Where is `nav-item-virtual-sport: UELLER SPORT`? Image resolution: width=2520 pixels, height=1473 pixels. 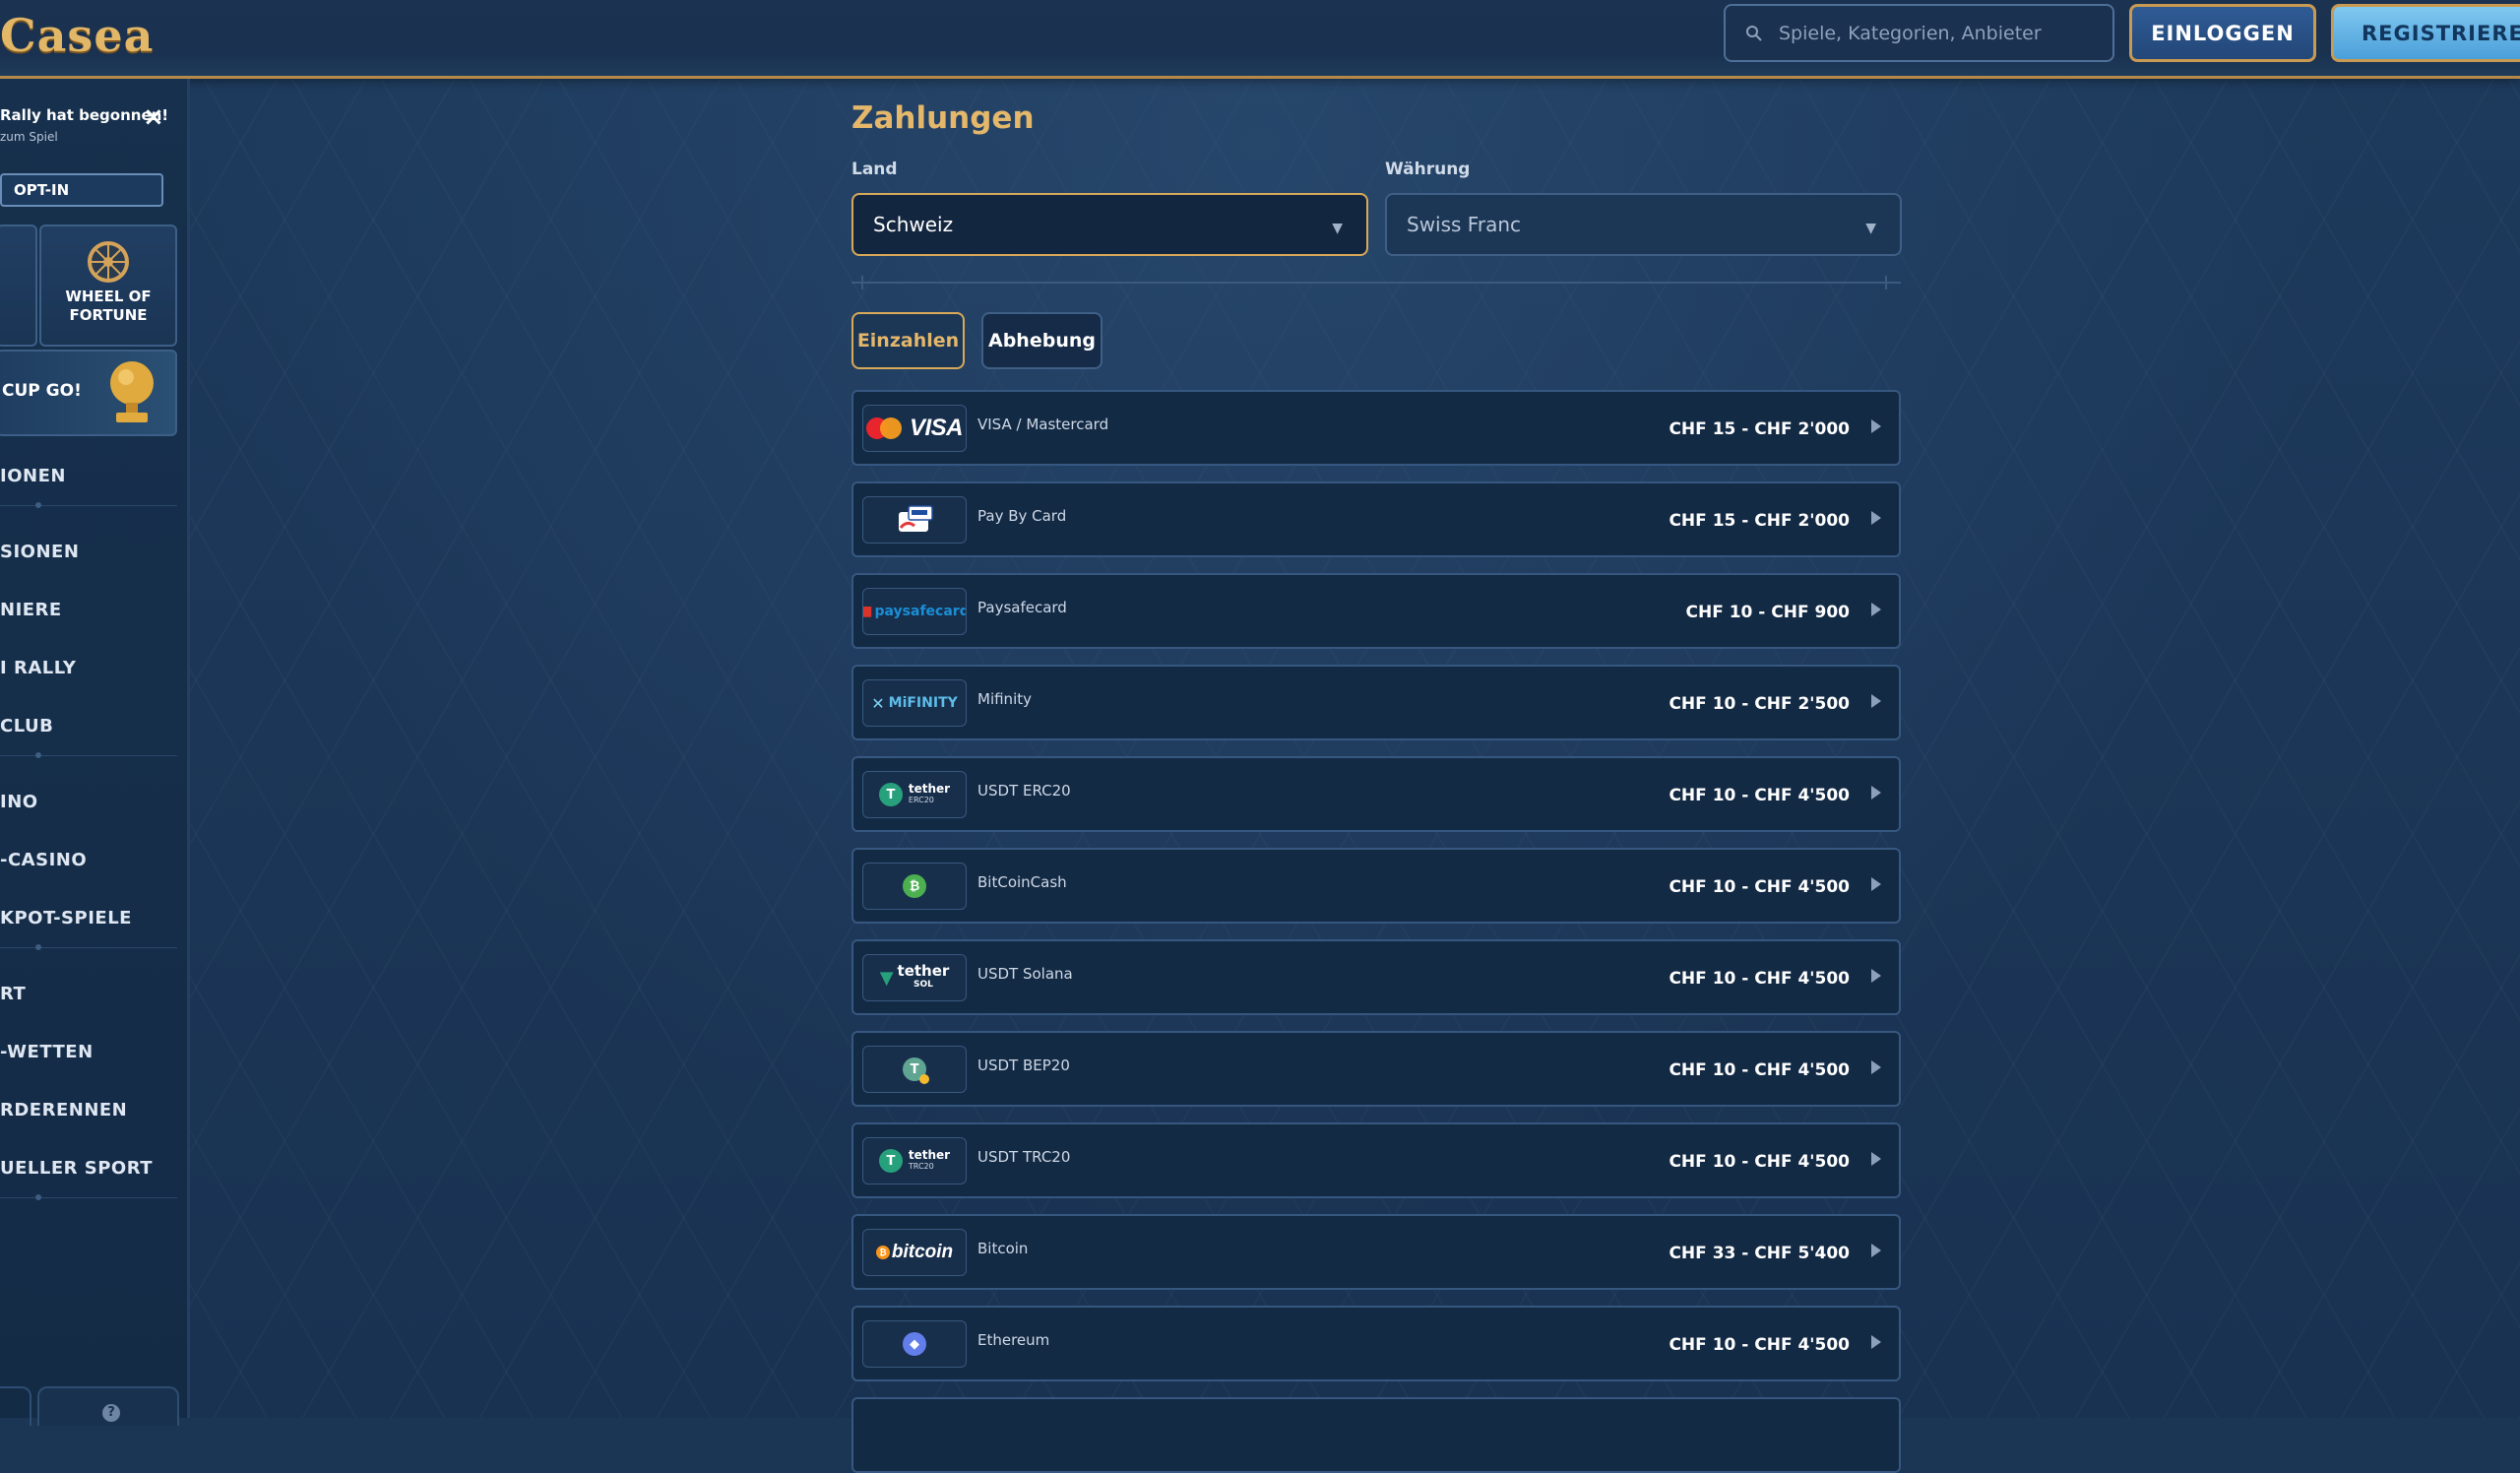
nav-item-virtual-sport: UELLER SPORT is located at coordinates (76, 1168).